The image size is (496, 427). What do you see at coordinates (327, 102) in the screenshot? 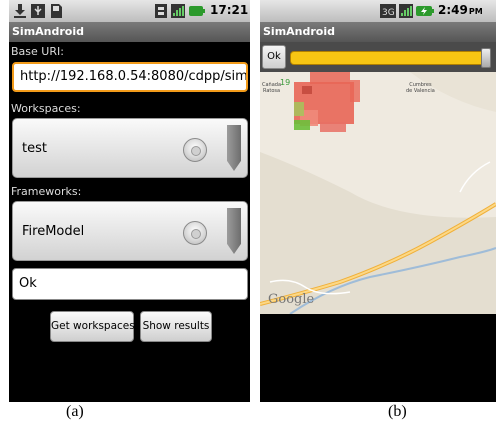
I see `fire-simulation-overlay` at bounding box center [327, 102].